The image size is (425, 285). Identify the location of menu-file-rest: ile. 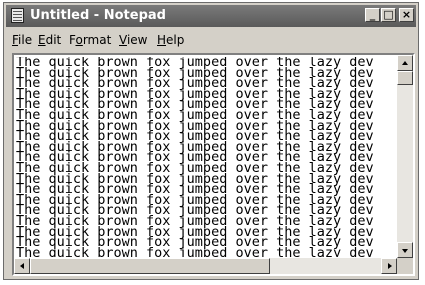
(25, 40).